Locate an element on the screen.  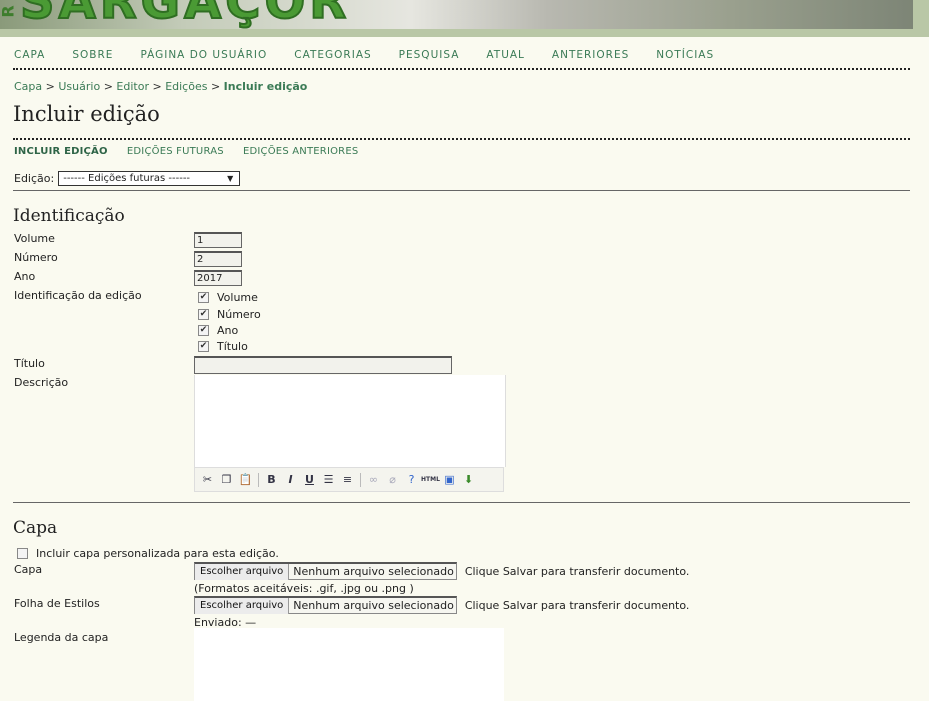
banner-logo: SARGAÇOR is located at coordinates (185, 14).